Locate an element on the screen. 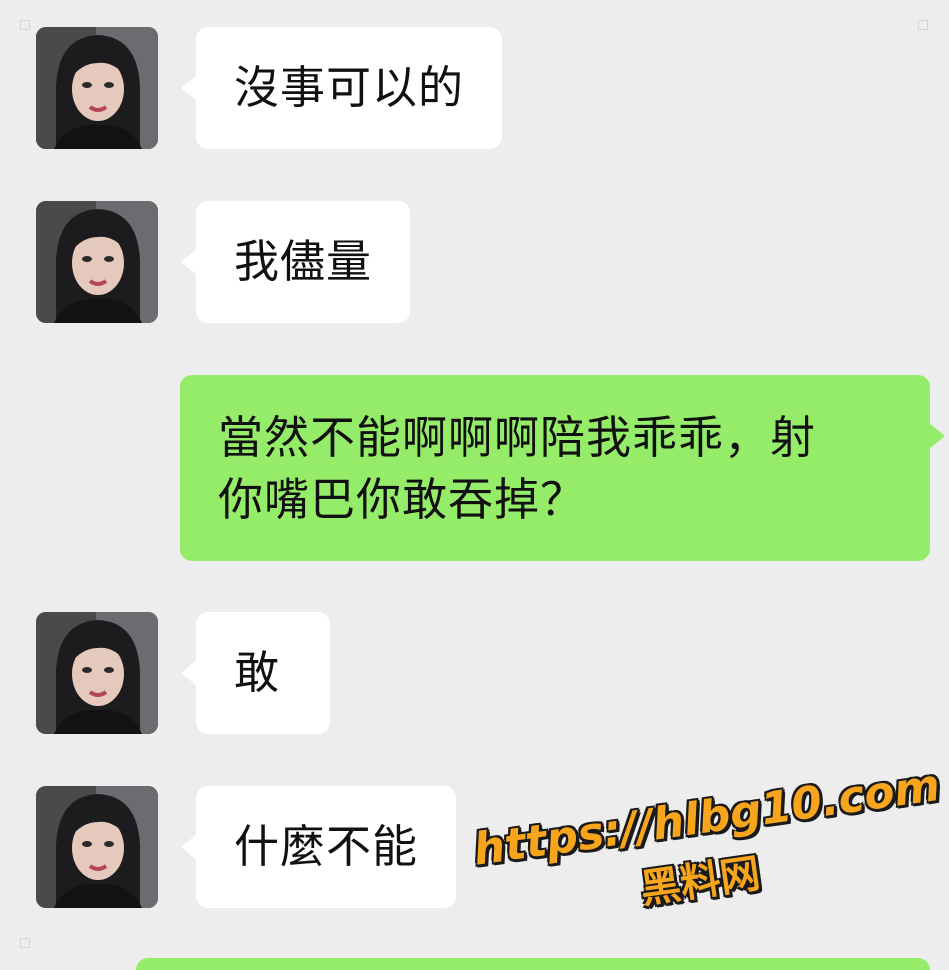 The height and width of the screenshot is (970, 949). message-row-outgoing is located at coordinates (474, 964).